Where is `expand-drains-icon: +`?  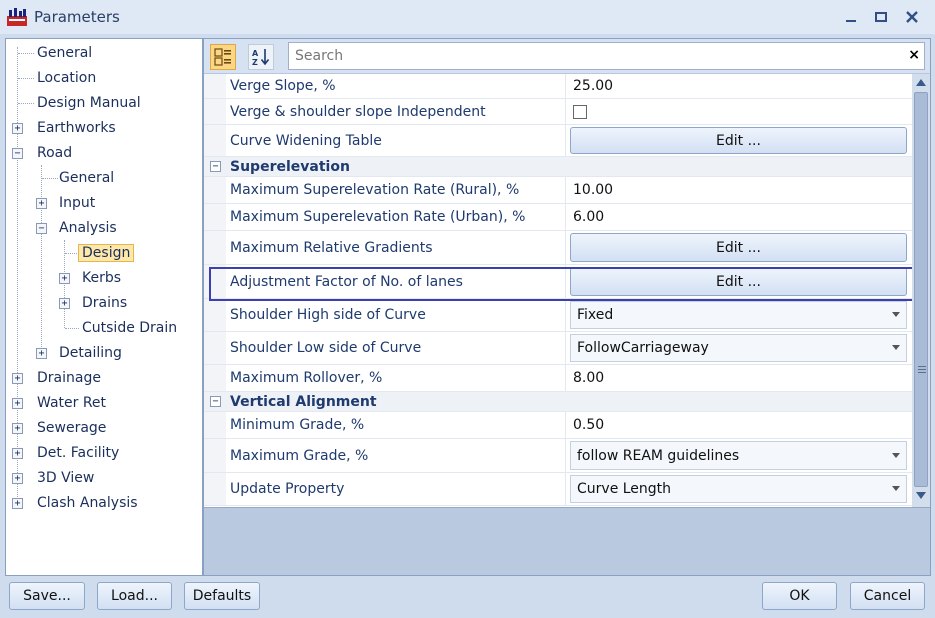
expand-drains-icon: + is located at coordinates (64, 303).